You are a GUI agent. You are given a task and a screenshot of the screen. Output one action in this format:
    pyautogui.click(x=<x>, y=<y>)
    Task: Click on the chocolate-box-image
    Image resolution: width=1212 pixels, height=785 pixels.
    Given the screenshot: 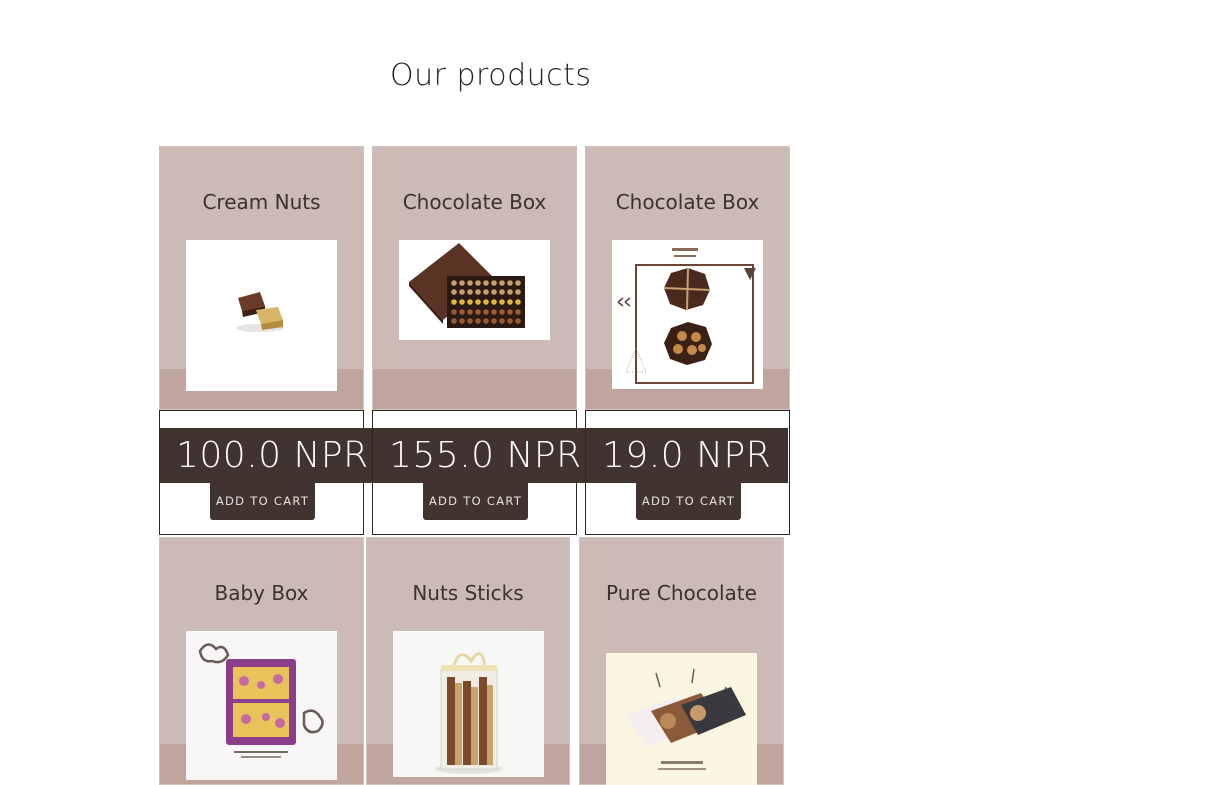 What is the action you would take?
    pyautogui.click(x=474, y=290)
    